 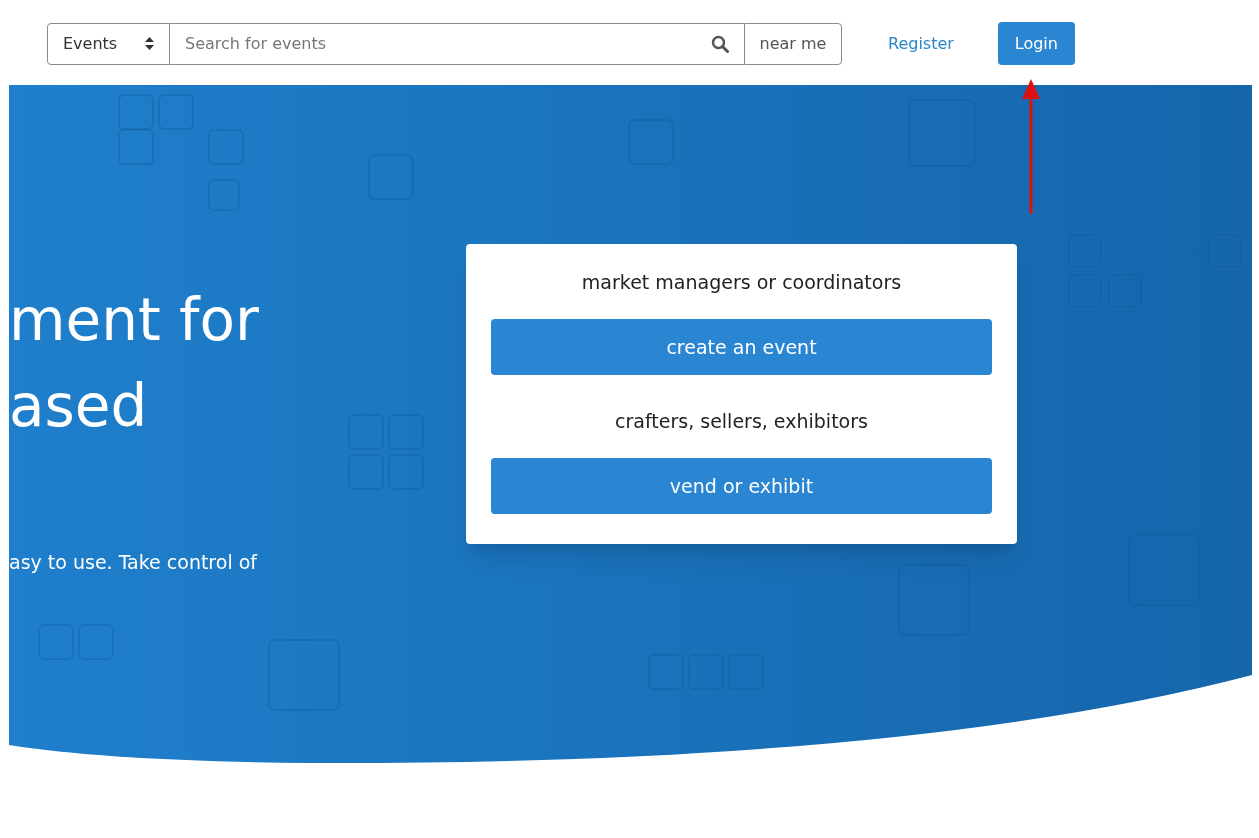 What do you see at coordinates (134, 320) in the screenshot?
I see `hero-heading-line: ment for` at bounding box center [134, 320].